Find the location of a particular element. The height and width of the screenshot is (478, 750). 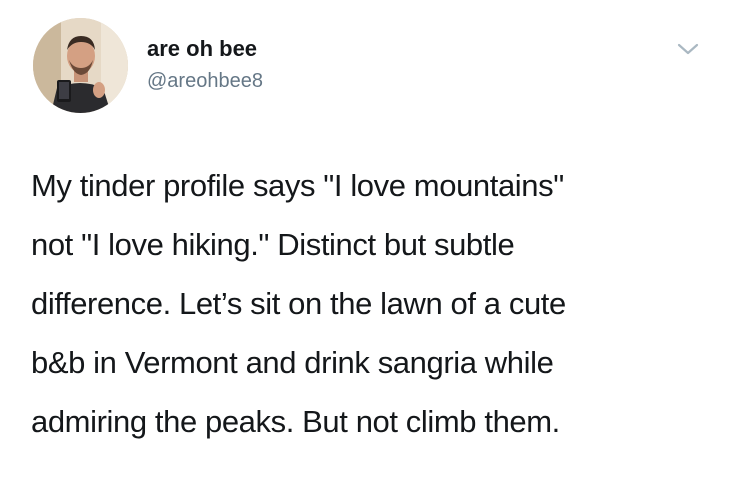

tweet-text-line: not "I love hiking." Distinct but subtle is located at coordinates (273, 244).